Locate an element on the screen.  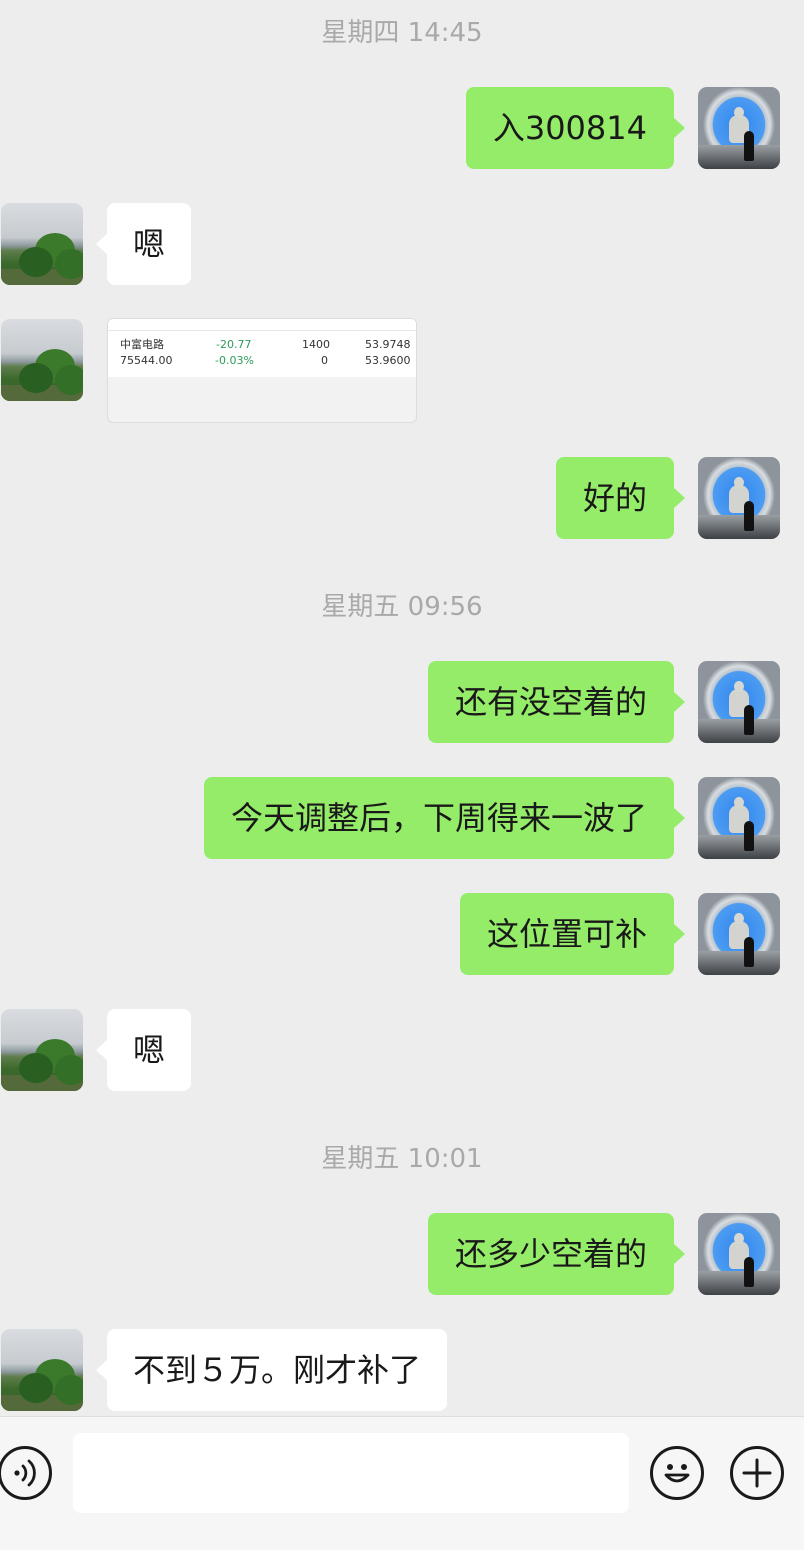
voice-icon is located at coordinates (26, 1473).